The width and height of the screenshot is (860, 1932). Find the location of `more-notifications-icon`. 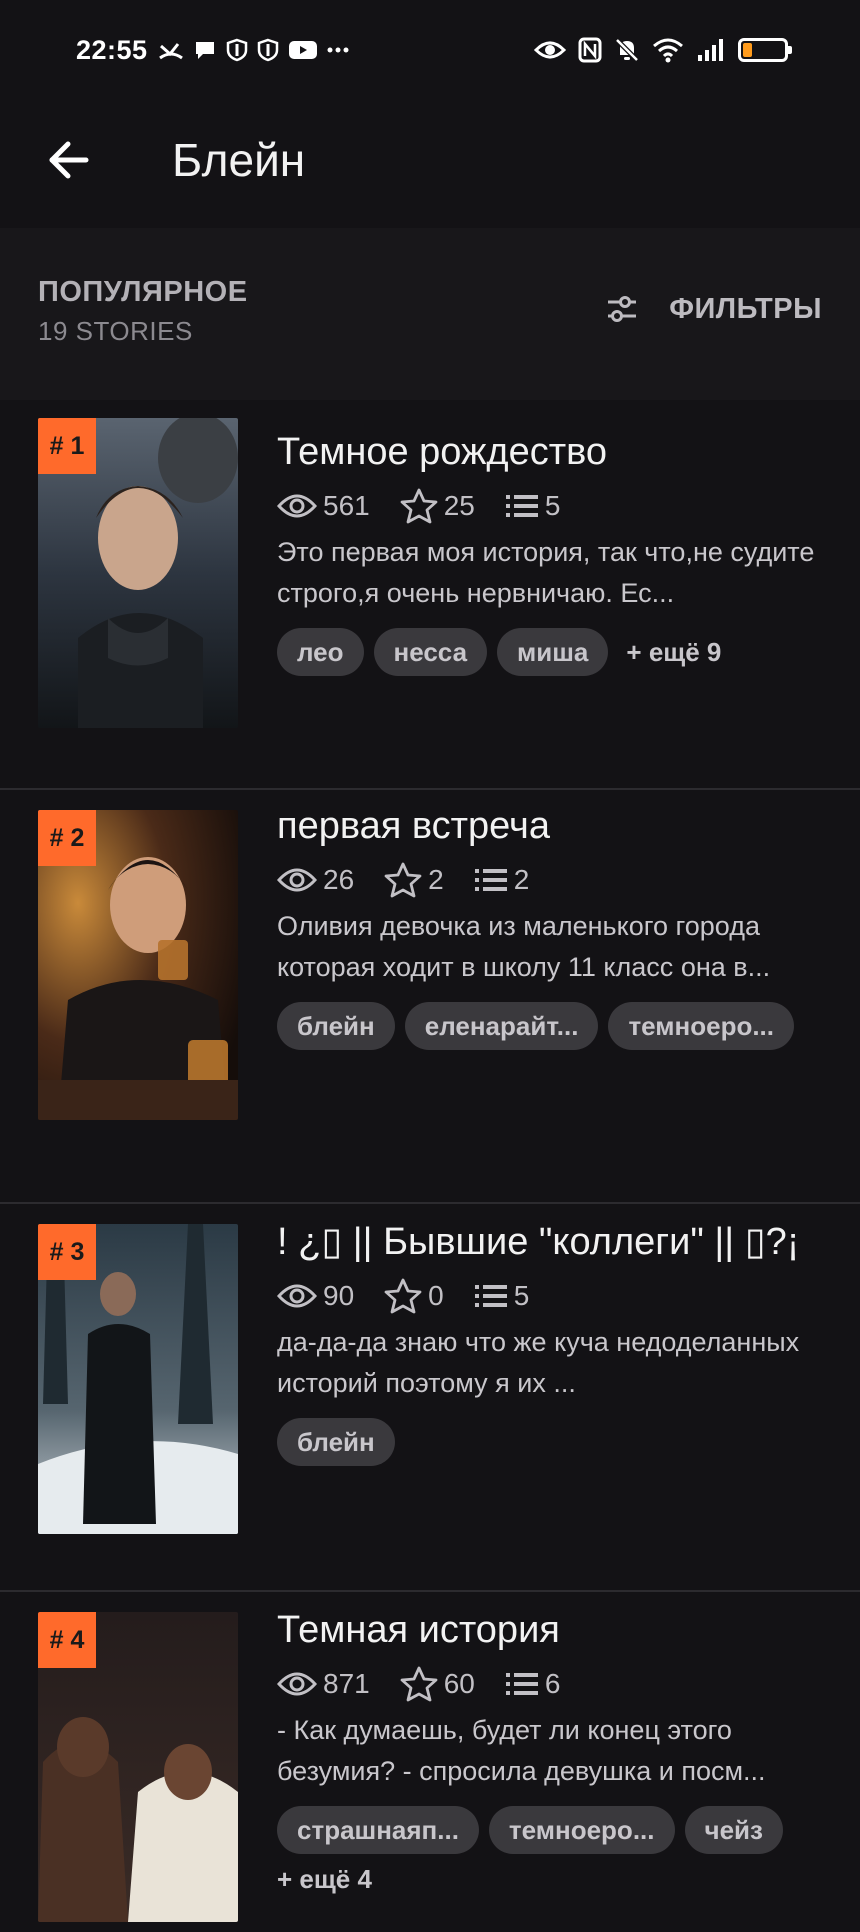

more-notifications-icon is located at coordinates (338, 50).